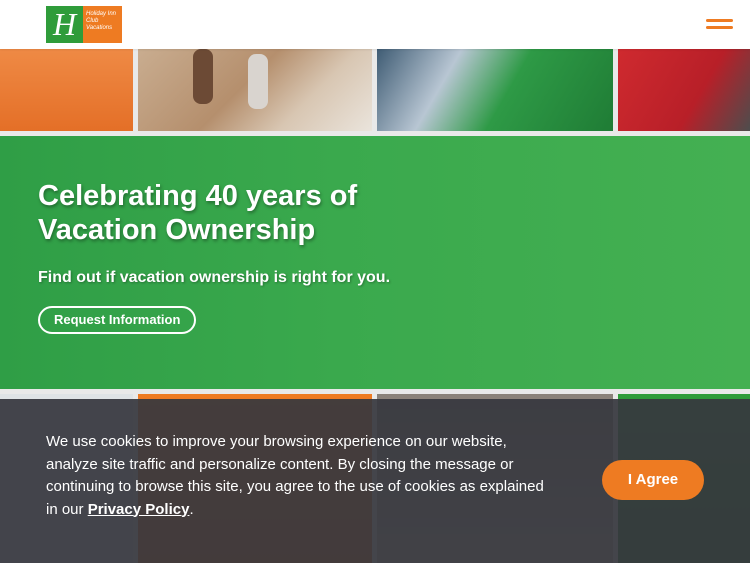 Image resolution: width=750 pixels, height=563 pixels. What do you see at coordinates (101, 14) in the screenshot?
I see `logo-line-1: Holiday Inn` at bounding box center [101, 14].